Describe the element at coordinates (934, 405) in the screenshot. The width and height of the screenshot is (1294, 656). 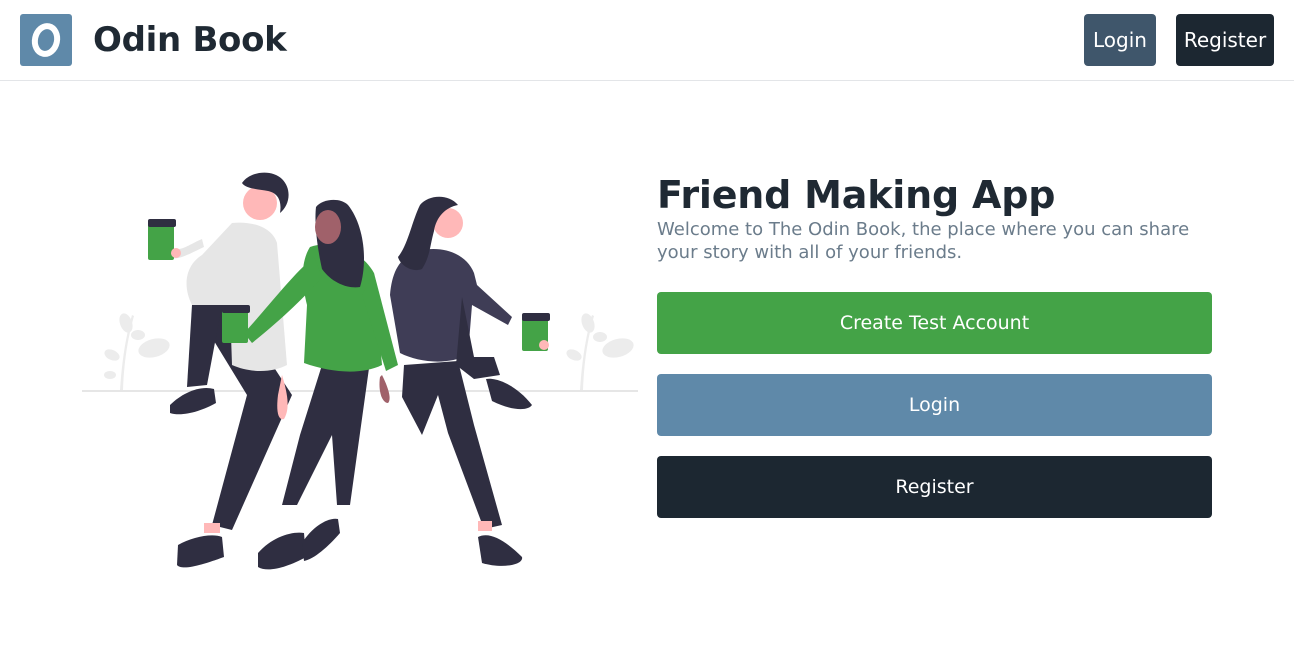
I see `login-button: Login` at that location.